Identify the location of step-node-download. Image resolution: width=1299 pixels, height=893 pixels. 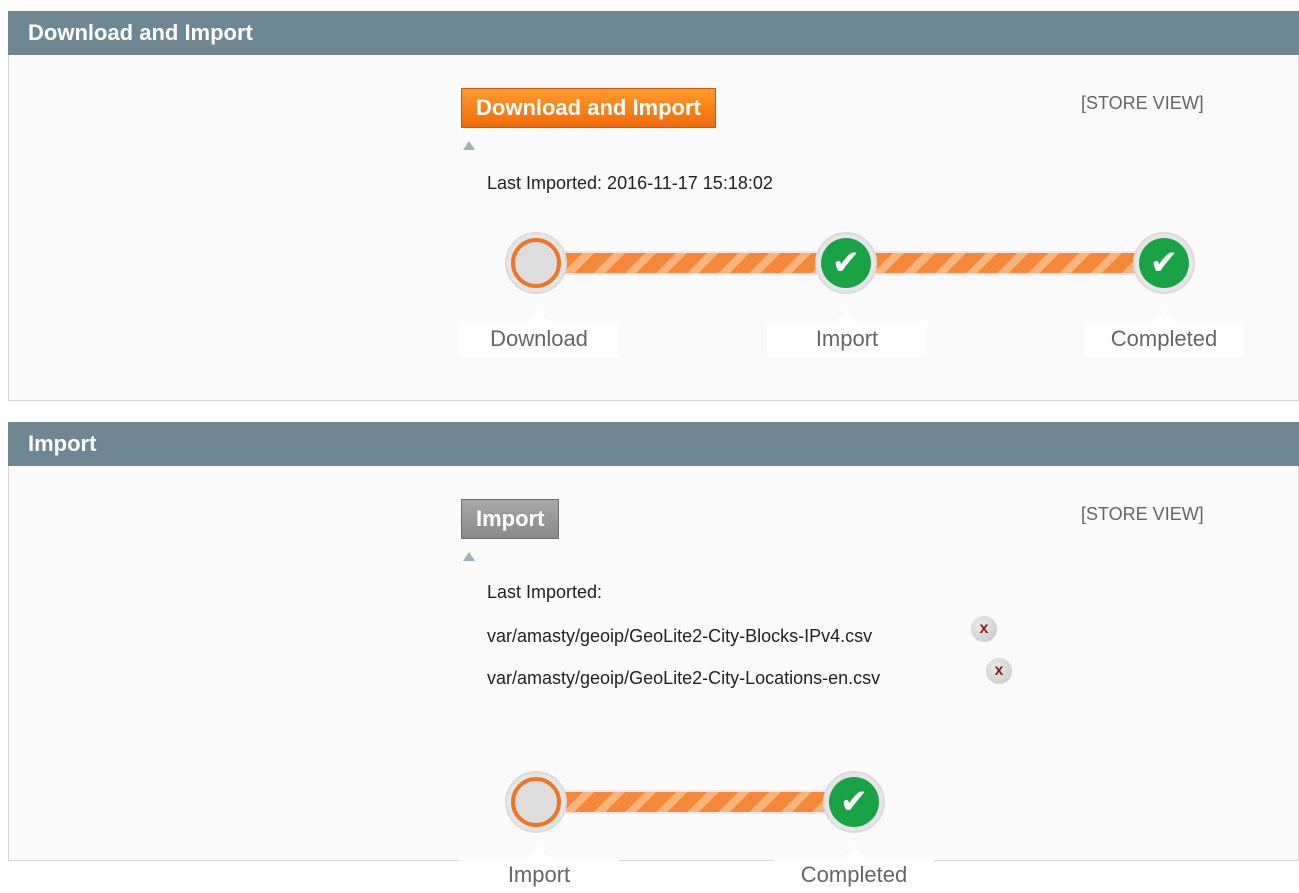
(536, 263).